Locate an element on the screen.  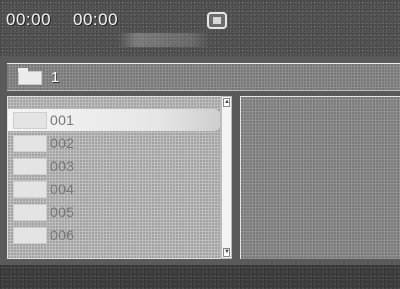
scroll-down-arrow-icon: ▼ is located at coordinates (226, 252).